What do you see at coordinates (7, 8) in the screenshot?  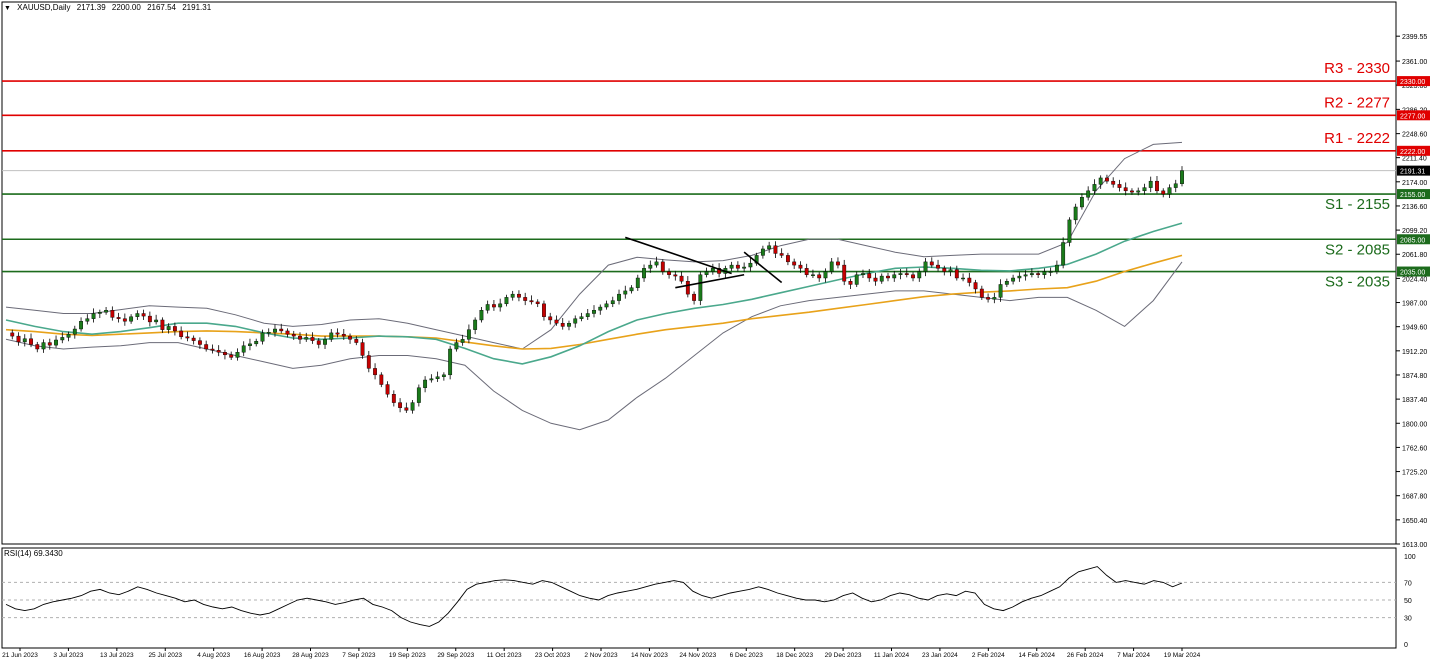 I see `dropdown-caret-icon: ▼` at bounding box center [7, 8].